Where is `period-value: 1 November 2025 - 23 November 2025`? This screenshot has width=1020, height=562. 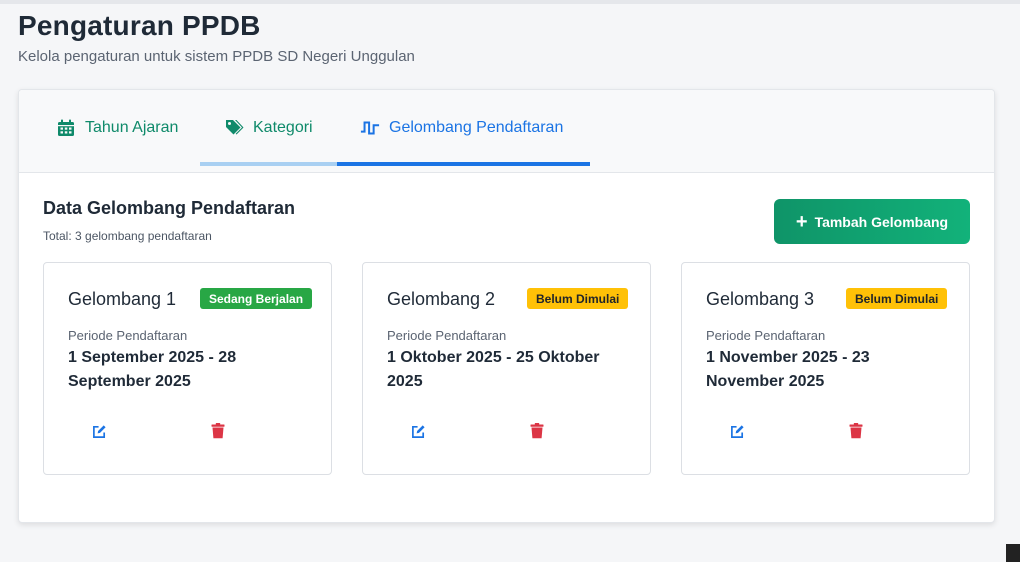
period-value: 1 November 2025 - 23 November 2025 is located at coordinates (788, 369).